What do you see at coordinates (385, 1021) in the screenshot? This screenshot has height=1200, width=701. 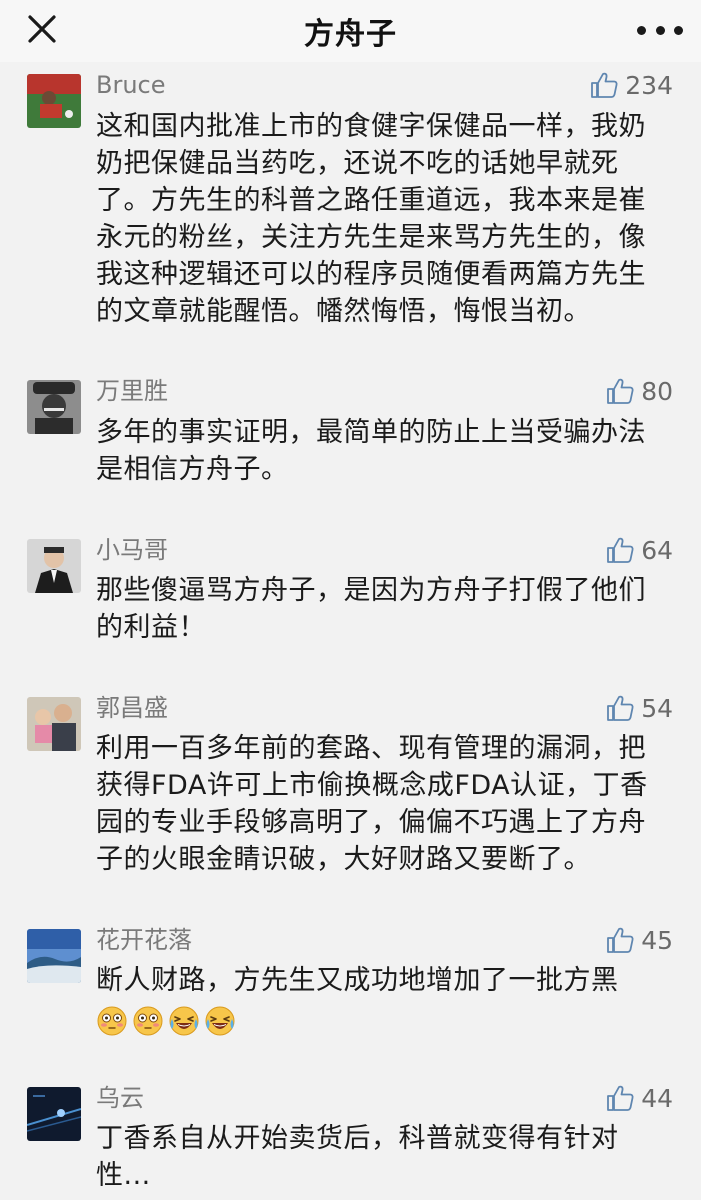 I see `emoji-row` at bounding box center [385, 1021].